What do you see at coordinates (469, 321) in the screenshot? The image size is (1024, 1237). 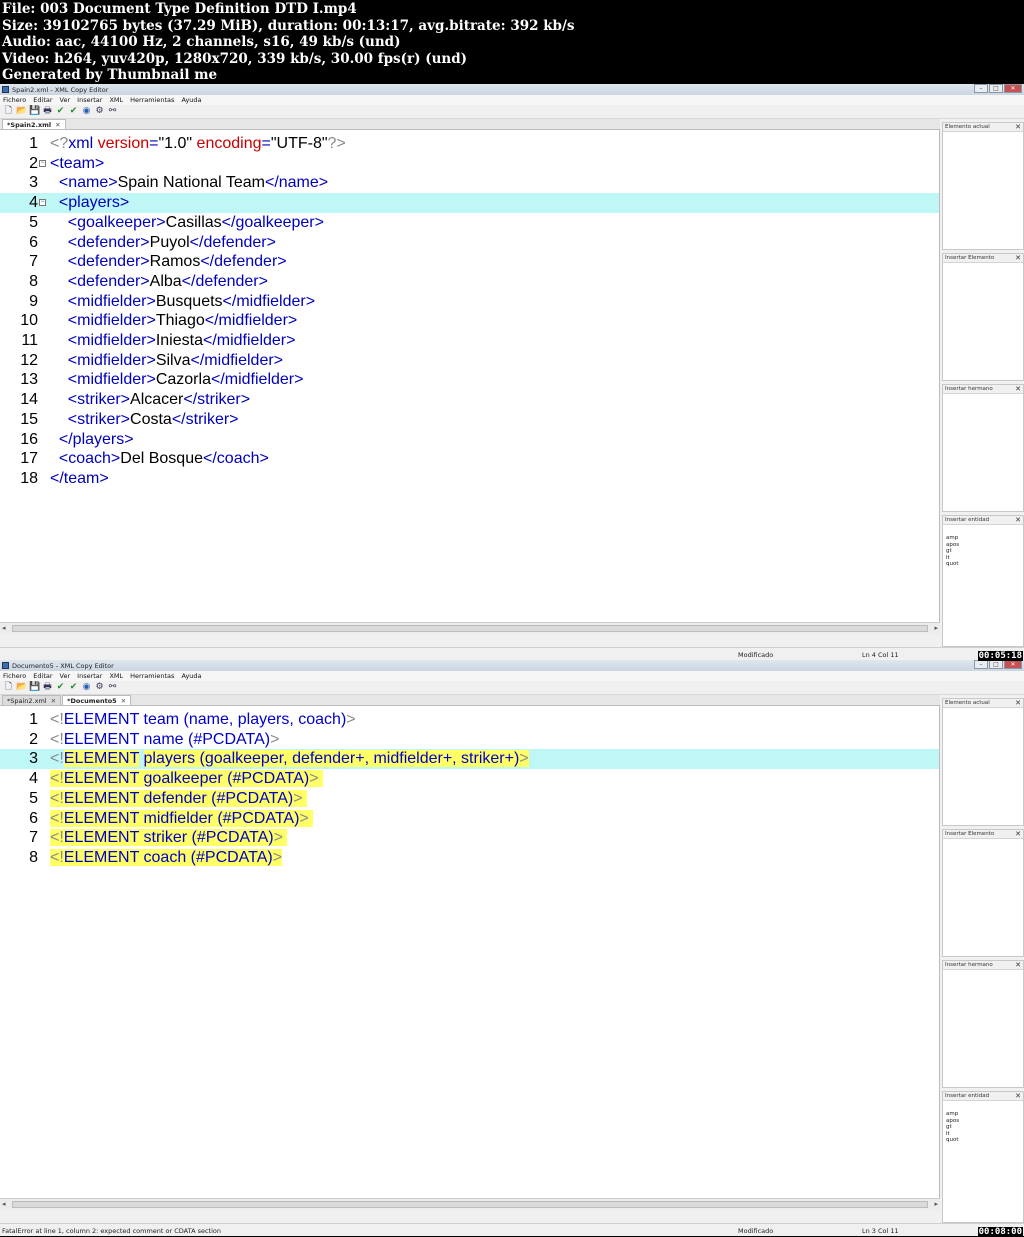 I see `code-line: 10 <midfielder>Thiago</midfielder>` at bounding box center [469, 321].